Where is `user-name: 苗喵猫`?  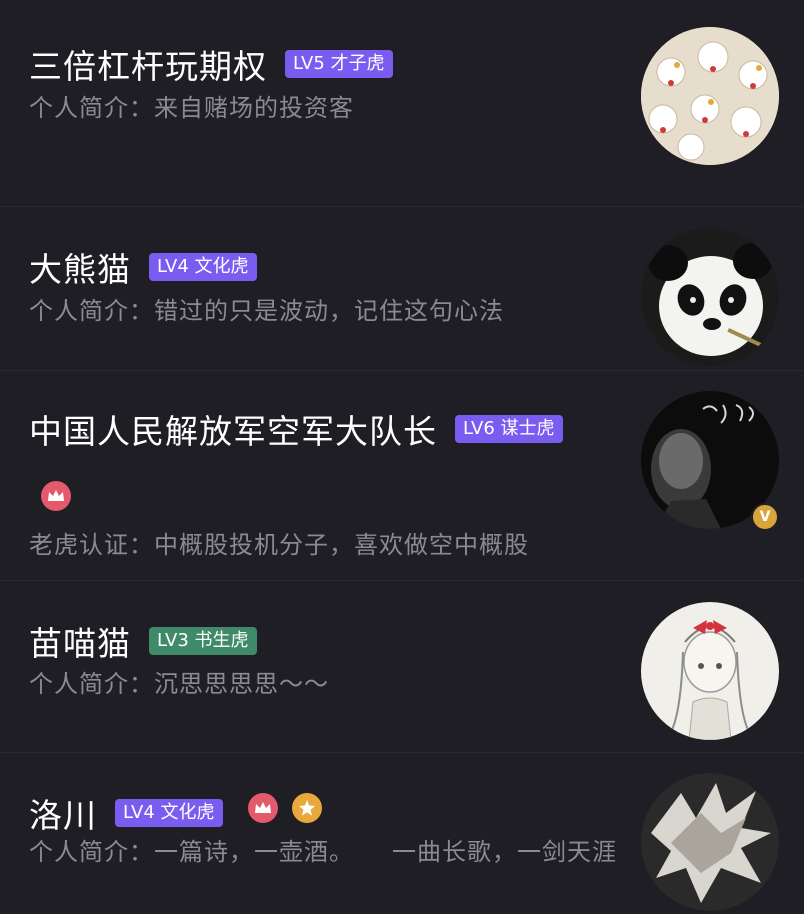
user-name: 苗喵猫 is located at coordinates (80, 641).